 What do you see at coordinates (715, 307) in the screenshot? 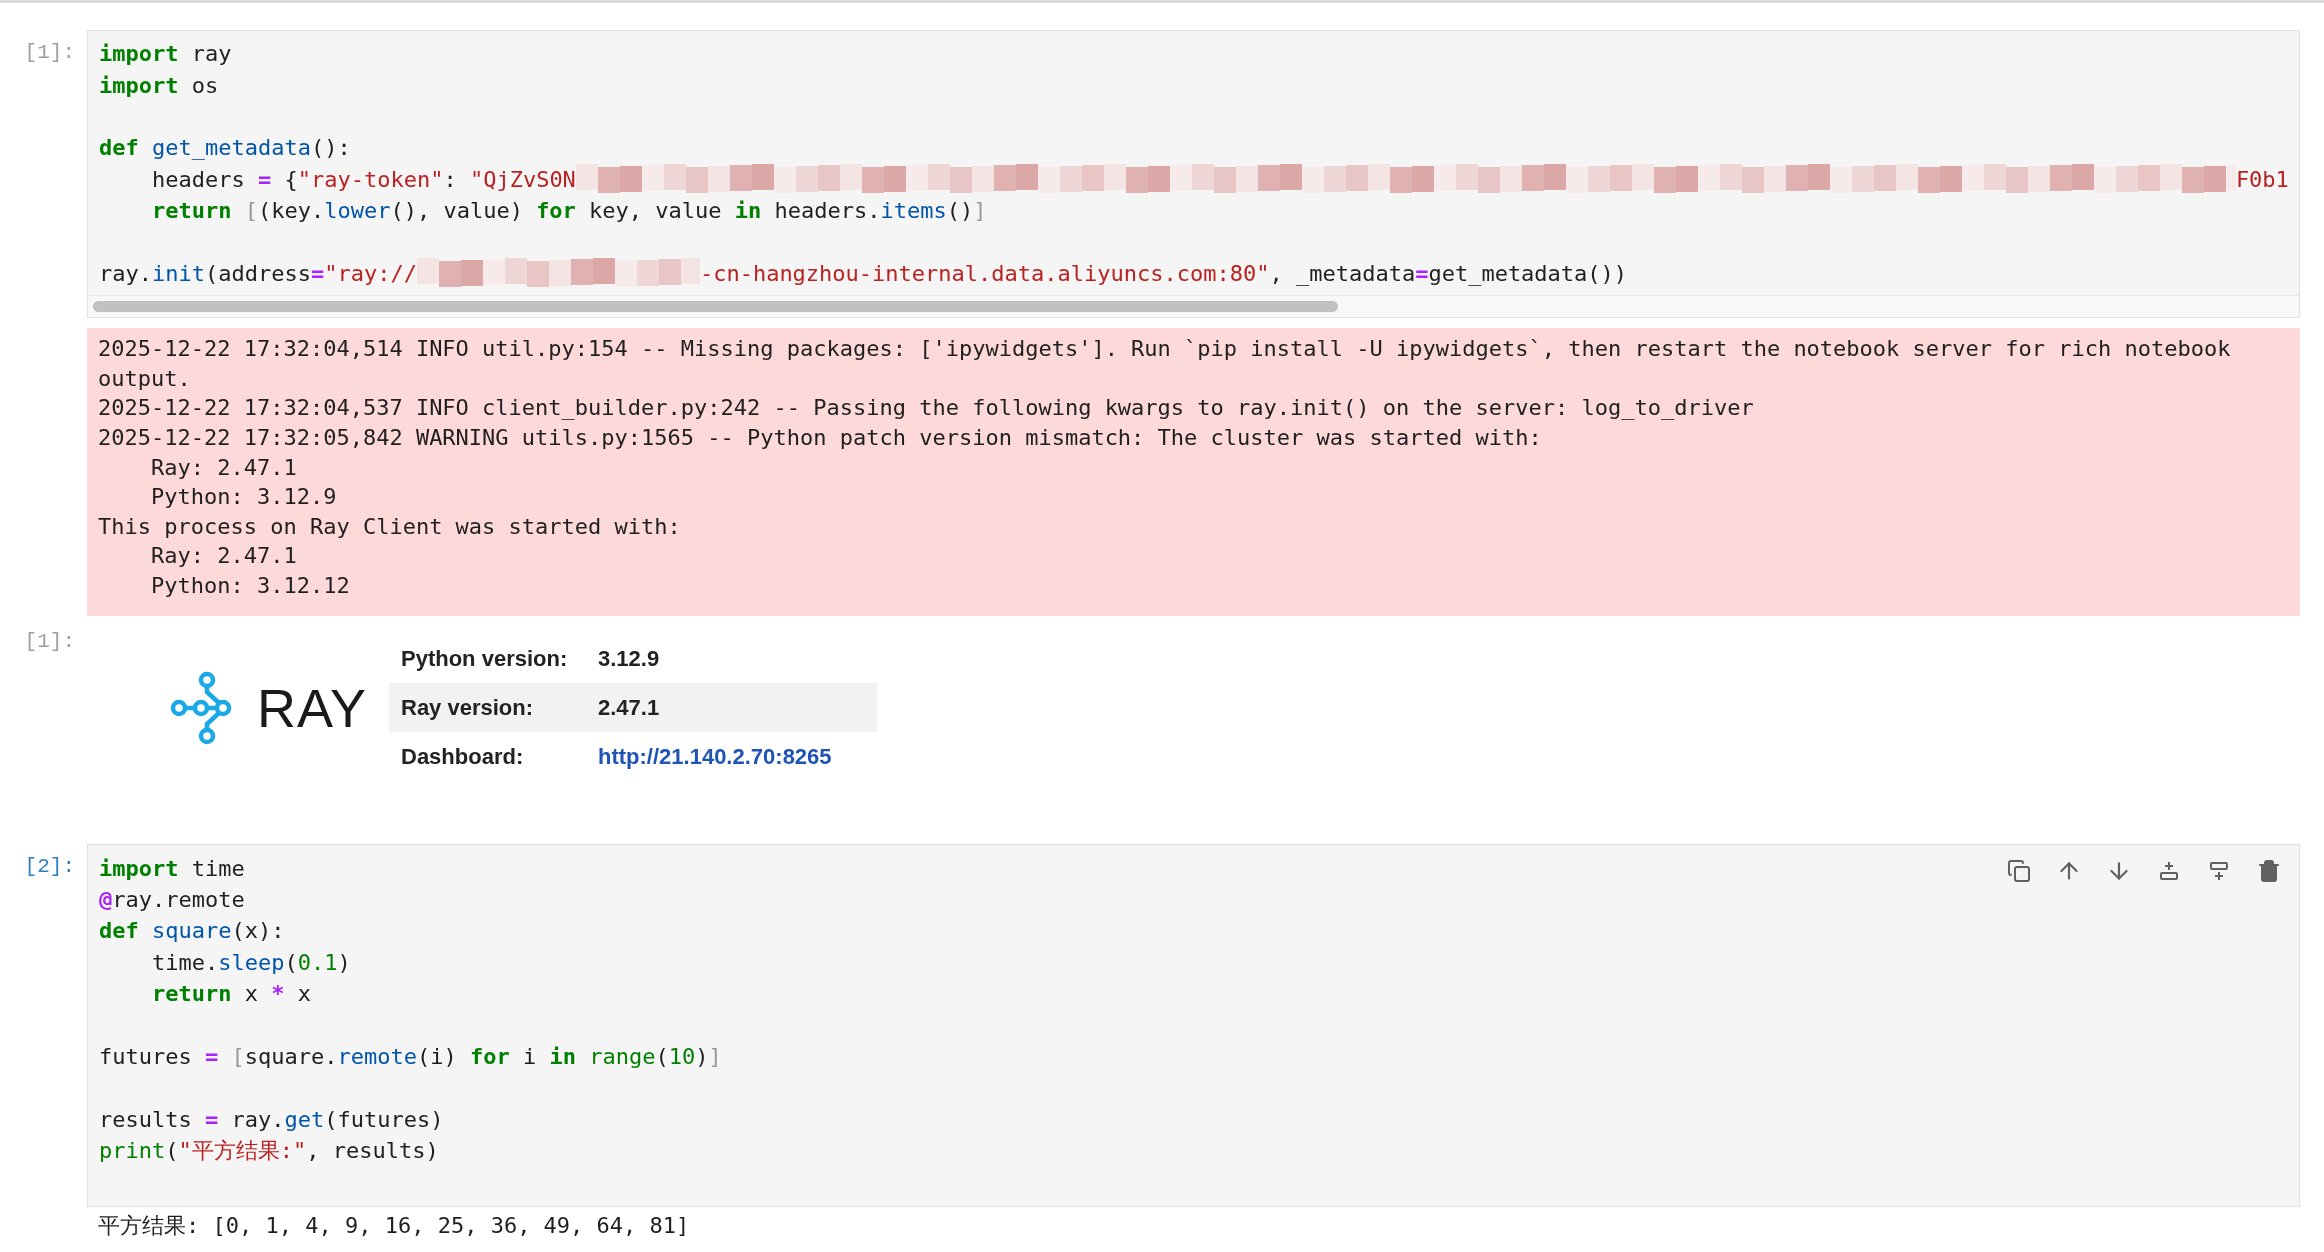
I see `scrollbar` at bounding box center [715, 307].